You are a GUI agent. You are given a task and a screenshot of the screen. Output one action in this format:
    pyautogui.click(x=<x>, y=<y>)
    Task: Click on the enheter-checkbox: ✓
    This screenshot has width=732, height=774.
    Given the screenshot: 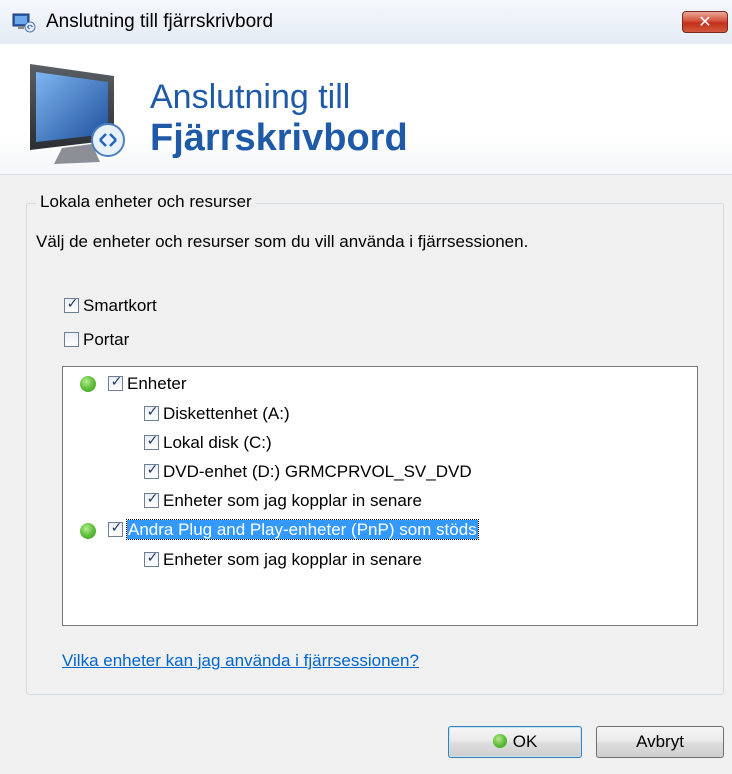 What is the action you would take?
    pyautogui.click(x=115, y=382)
    